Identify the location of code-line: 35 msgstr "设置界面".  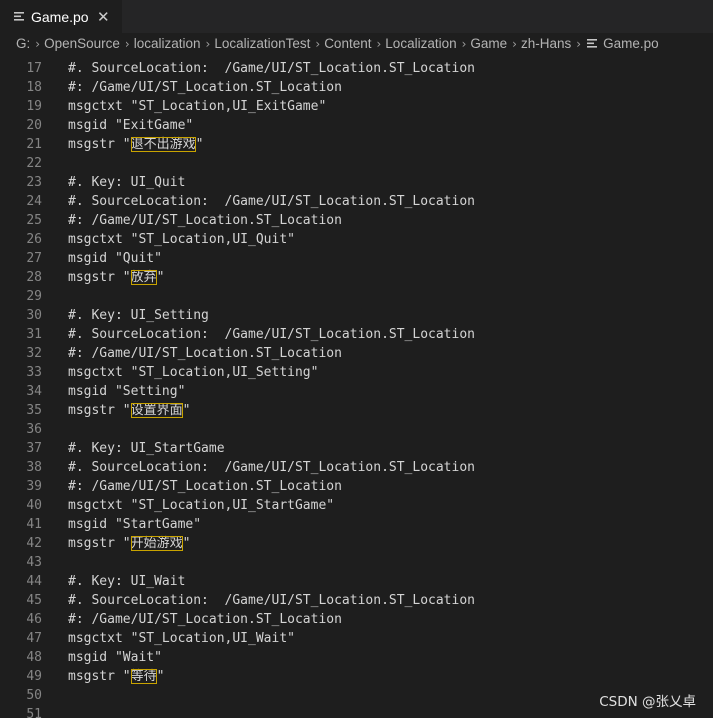
(356, 410).